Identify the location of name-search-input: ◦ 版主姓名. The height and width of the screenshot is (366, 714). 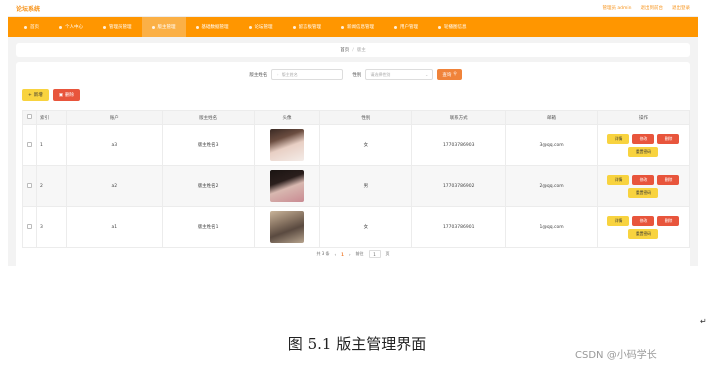
(307, 74).